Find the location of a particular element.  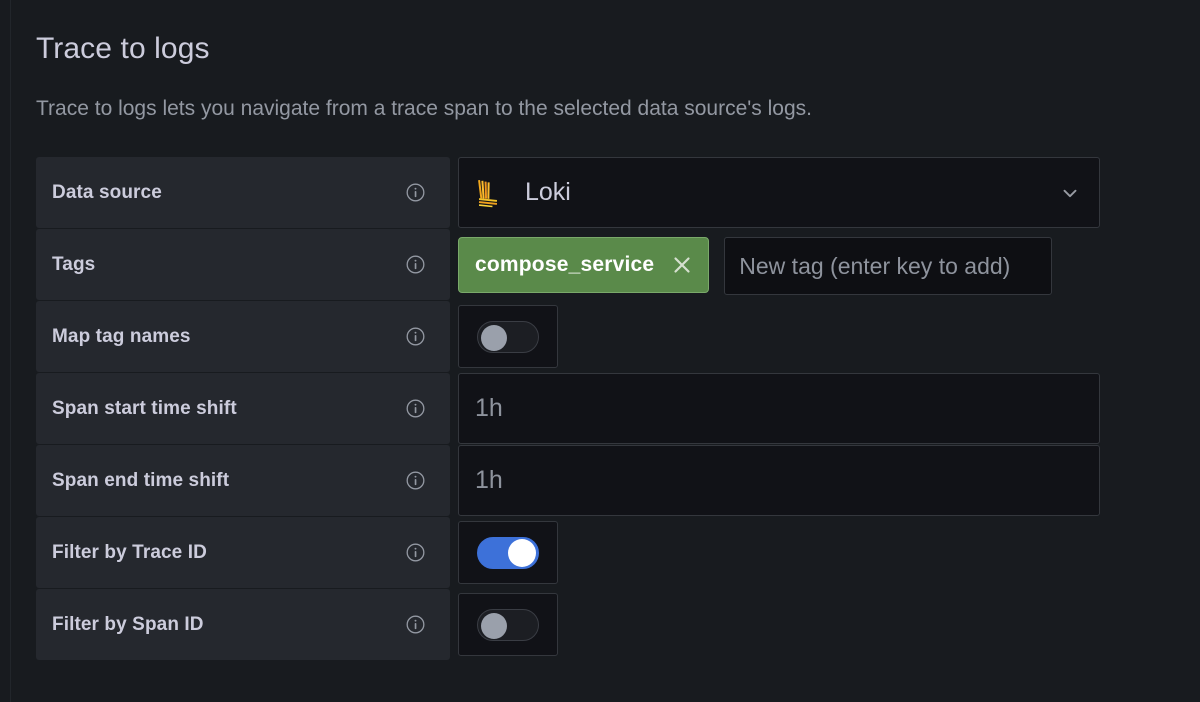

filter-by-trace-id-toggle is located at coordinates (508, 552).